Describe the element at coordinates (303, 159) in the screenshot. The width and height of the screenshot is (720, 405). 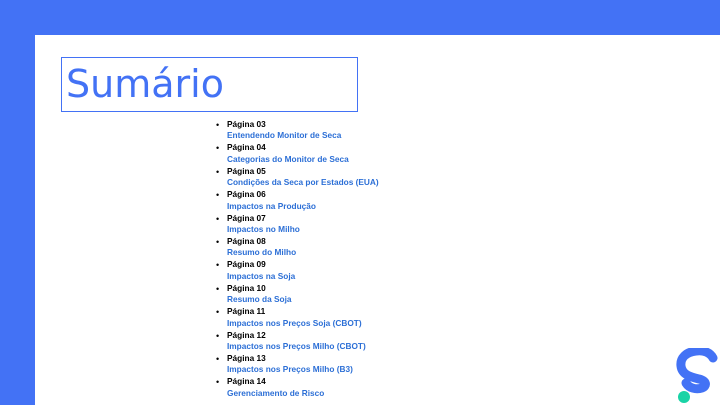
I see `toc-section-link: Categorias do Monitor de Seca` at that location.